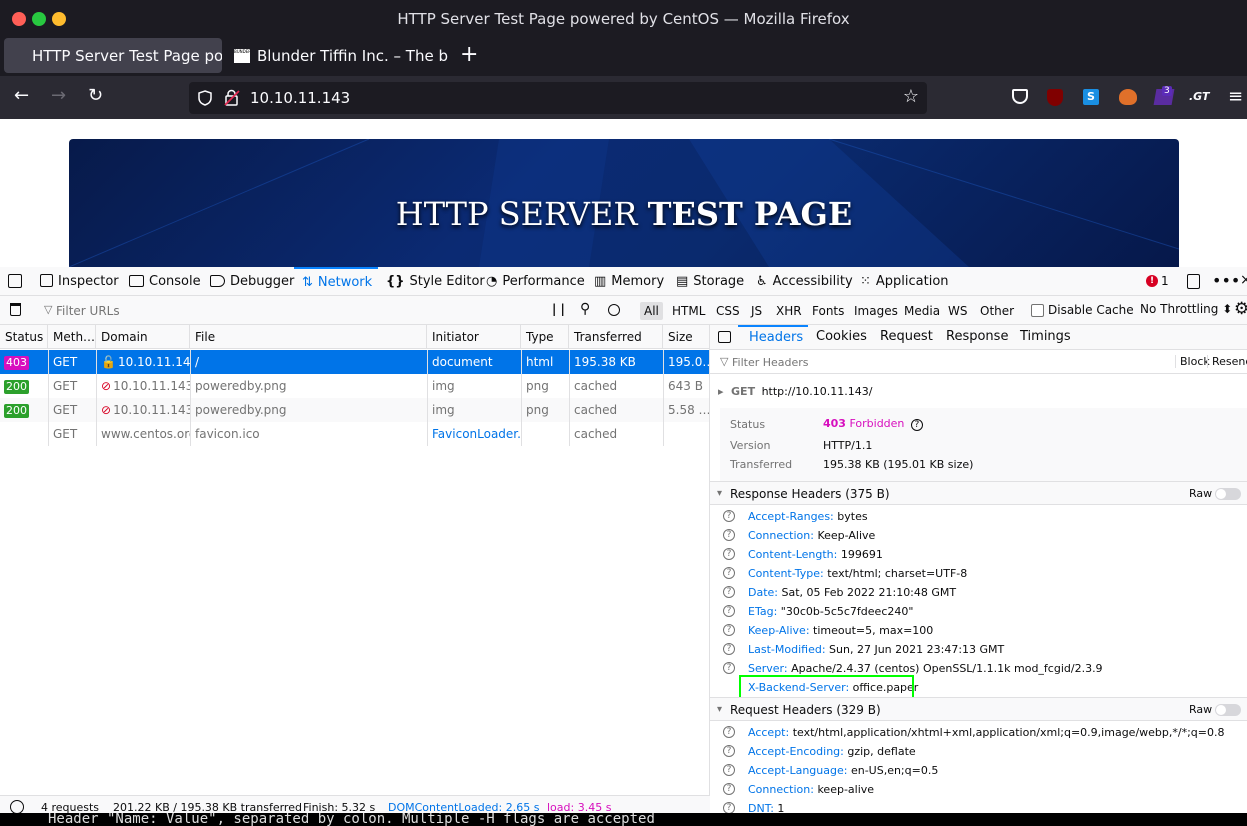 This screenshot has width=1247, height=826. I want to click on forward-arrow-icon: →, so click(58, 95).